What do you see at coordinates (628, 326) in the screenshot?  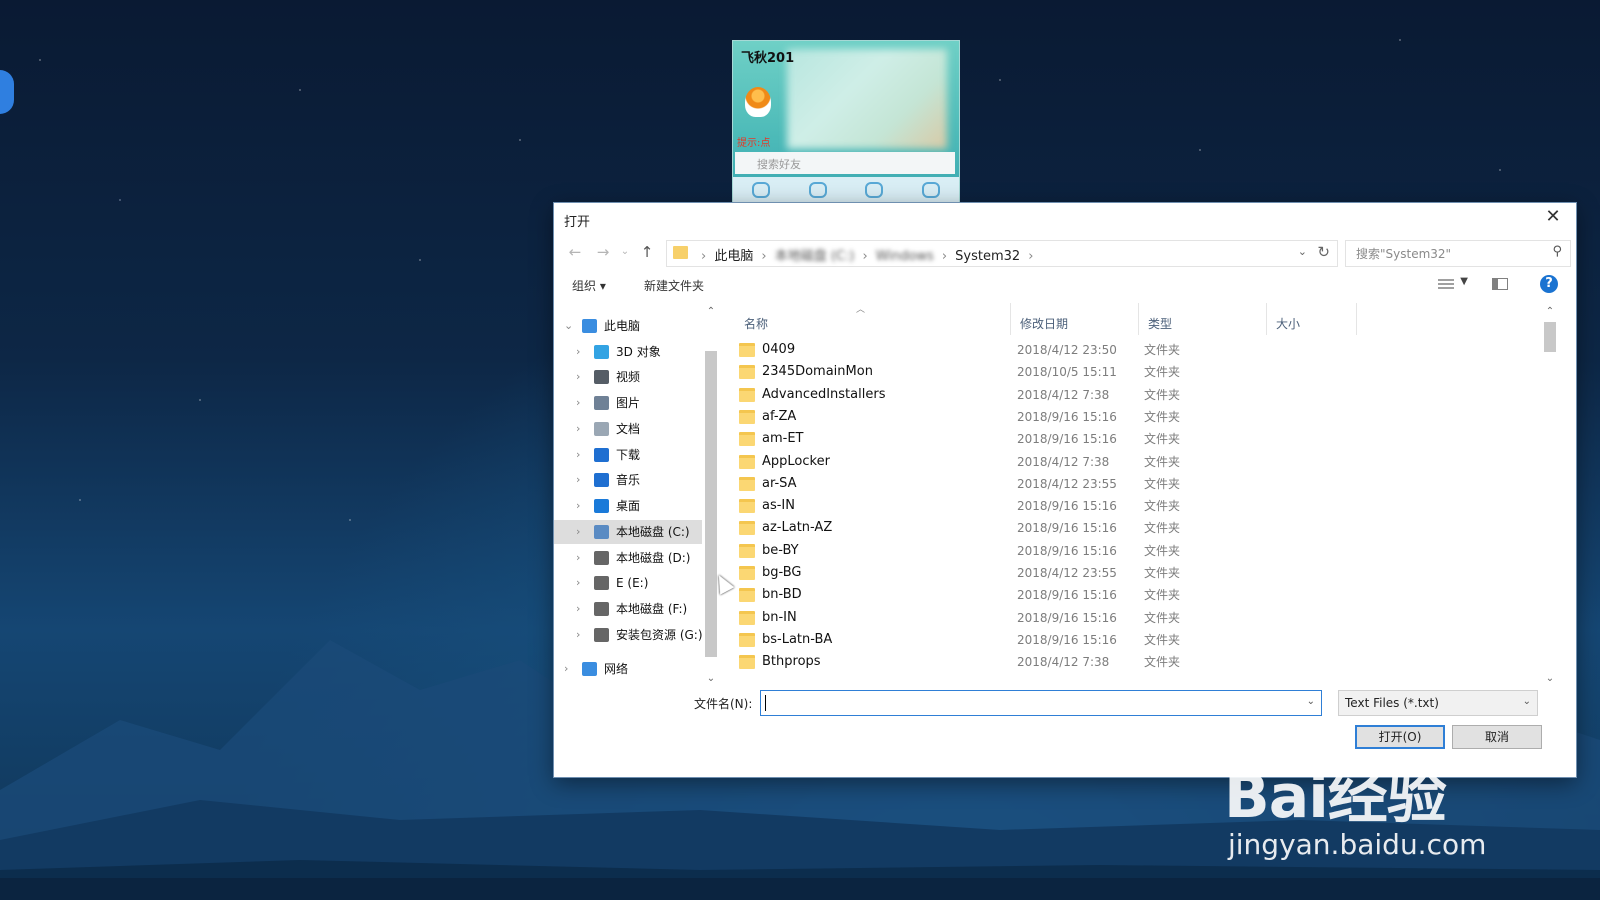 I see `tree-item: ⌄ 此电脑` at bounding box center [628, 326].